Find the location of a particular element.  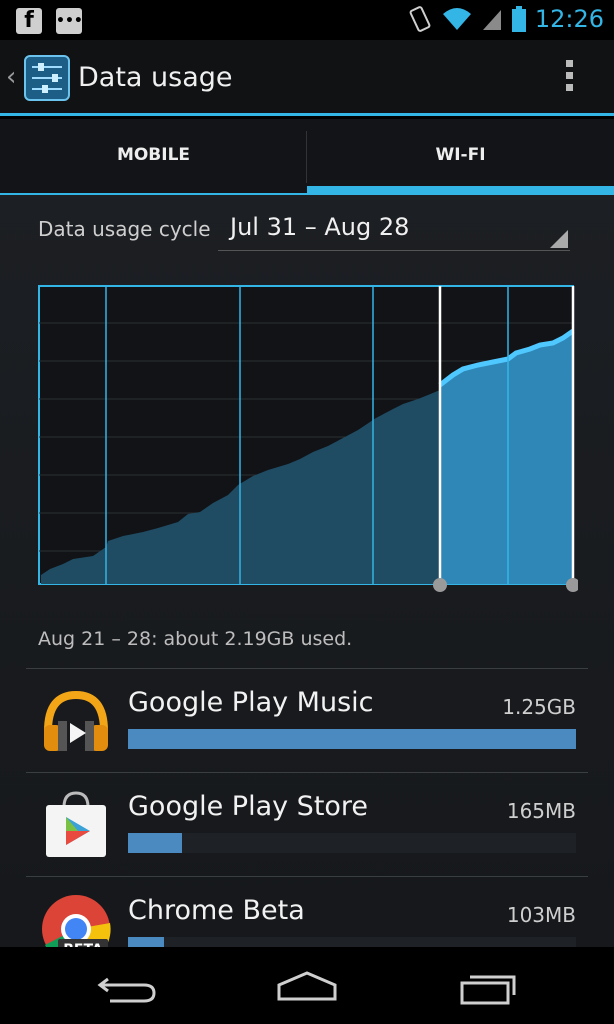

app-name: Google Play Music is located at coordinates (251, 702).